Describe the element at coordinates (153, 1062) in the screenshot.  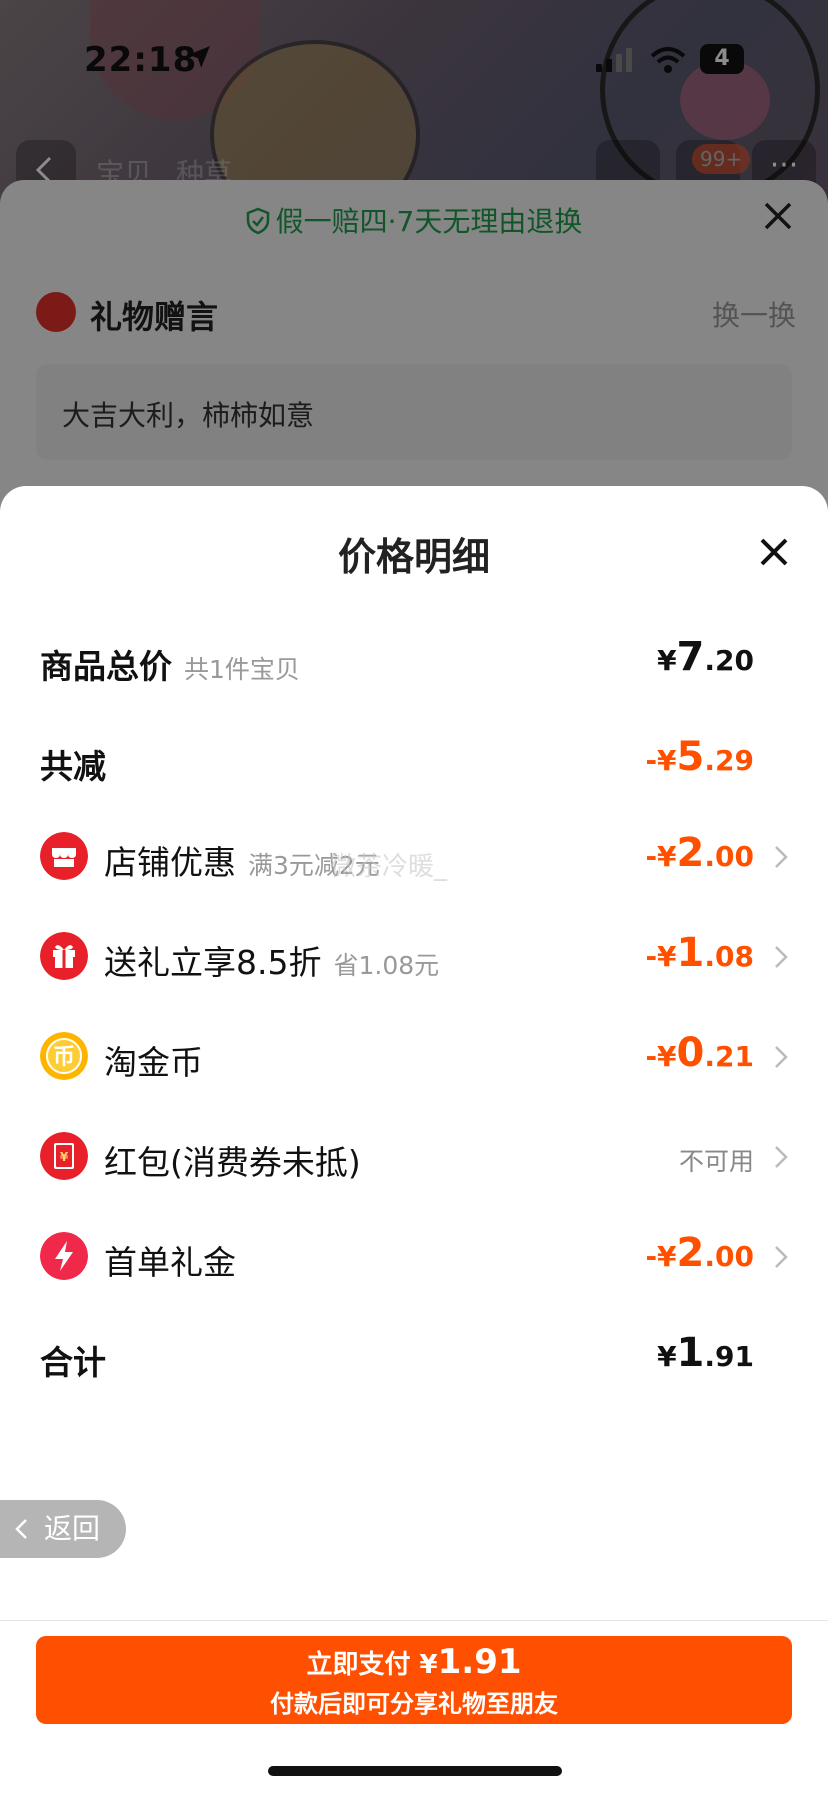
I see `row-label: 淘金币` at that location.